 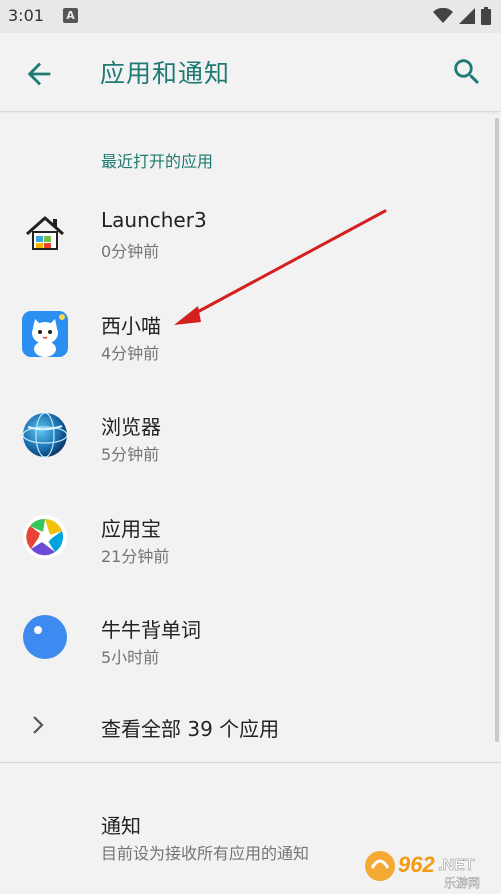 I want to click on watermark-logo: 962 .NET 乐游网, so click(x=429, y=868).